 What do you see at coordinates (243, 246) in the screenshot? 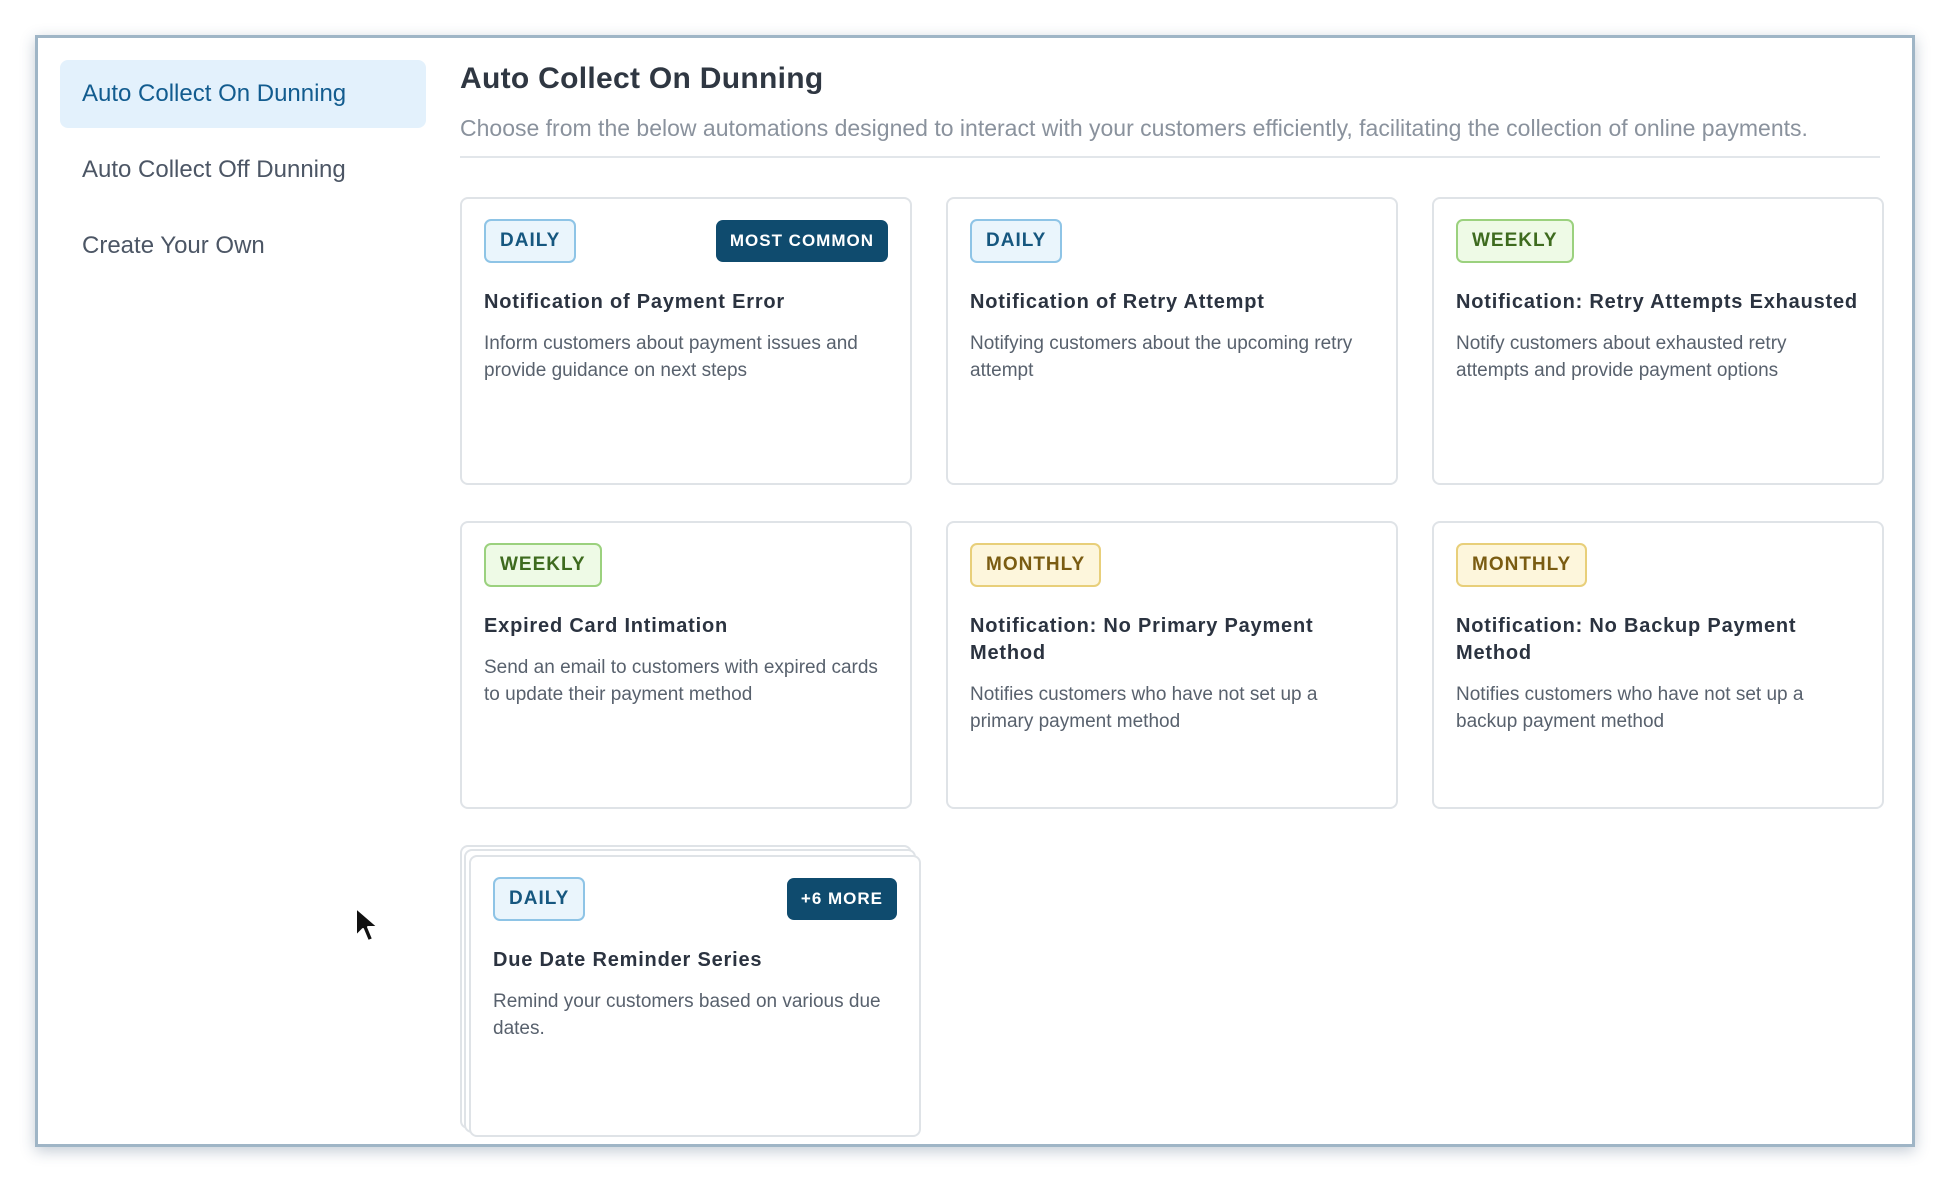
I see `sidebar-item-create-your-own: Create Your Own` at bounding box center [243, 246].